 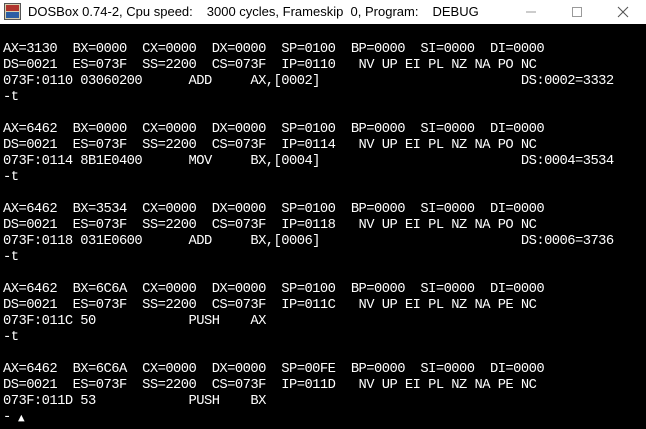 What do you see at coordinates (312, 11) in the screenshot?
I see `title-speed: 3000 cycles, Frameskip 0, Program:` at bounding box center [312, 11].